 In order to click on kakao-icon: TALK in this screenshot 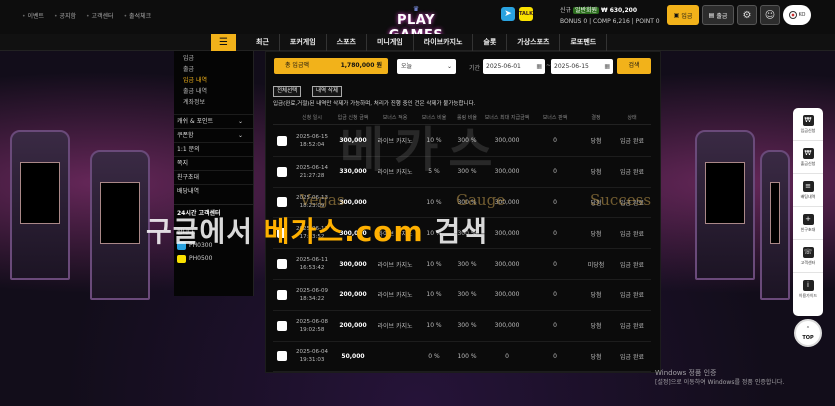, I will do `click(526, 14)`.